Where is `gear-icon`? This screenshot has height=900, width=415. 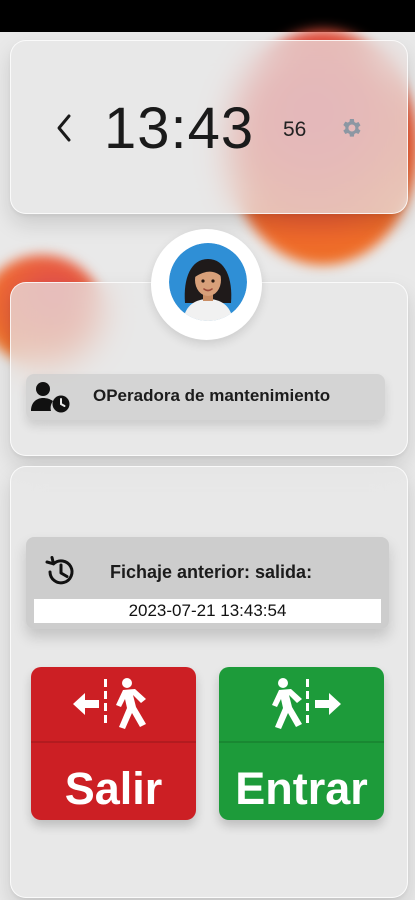 gear-icon is located at coordinates (351, 128).